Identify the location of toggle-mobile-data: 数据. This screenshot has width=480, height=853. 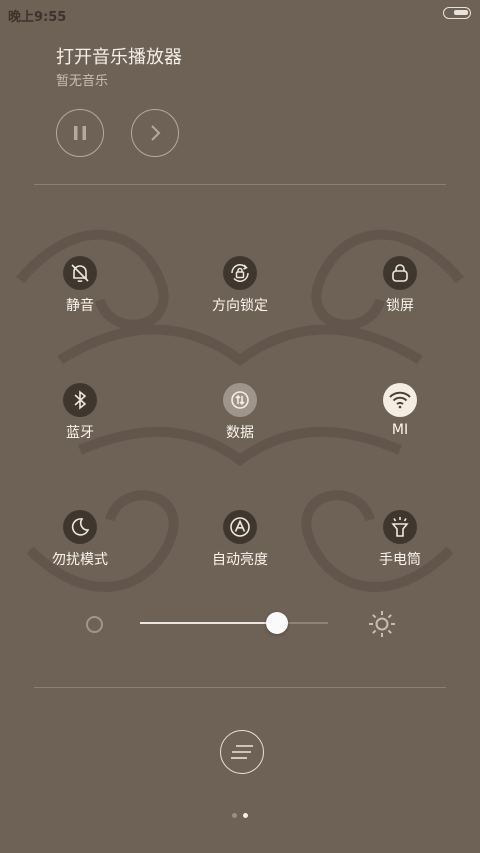
(240, 412).